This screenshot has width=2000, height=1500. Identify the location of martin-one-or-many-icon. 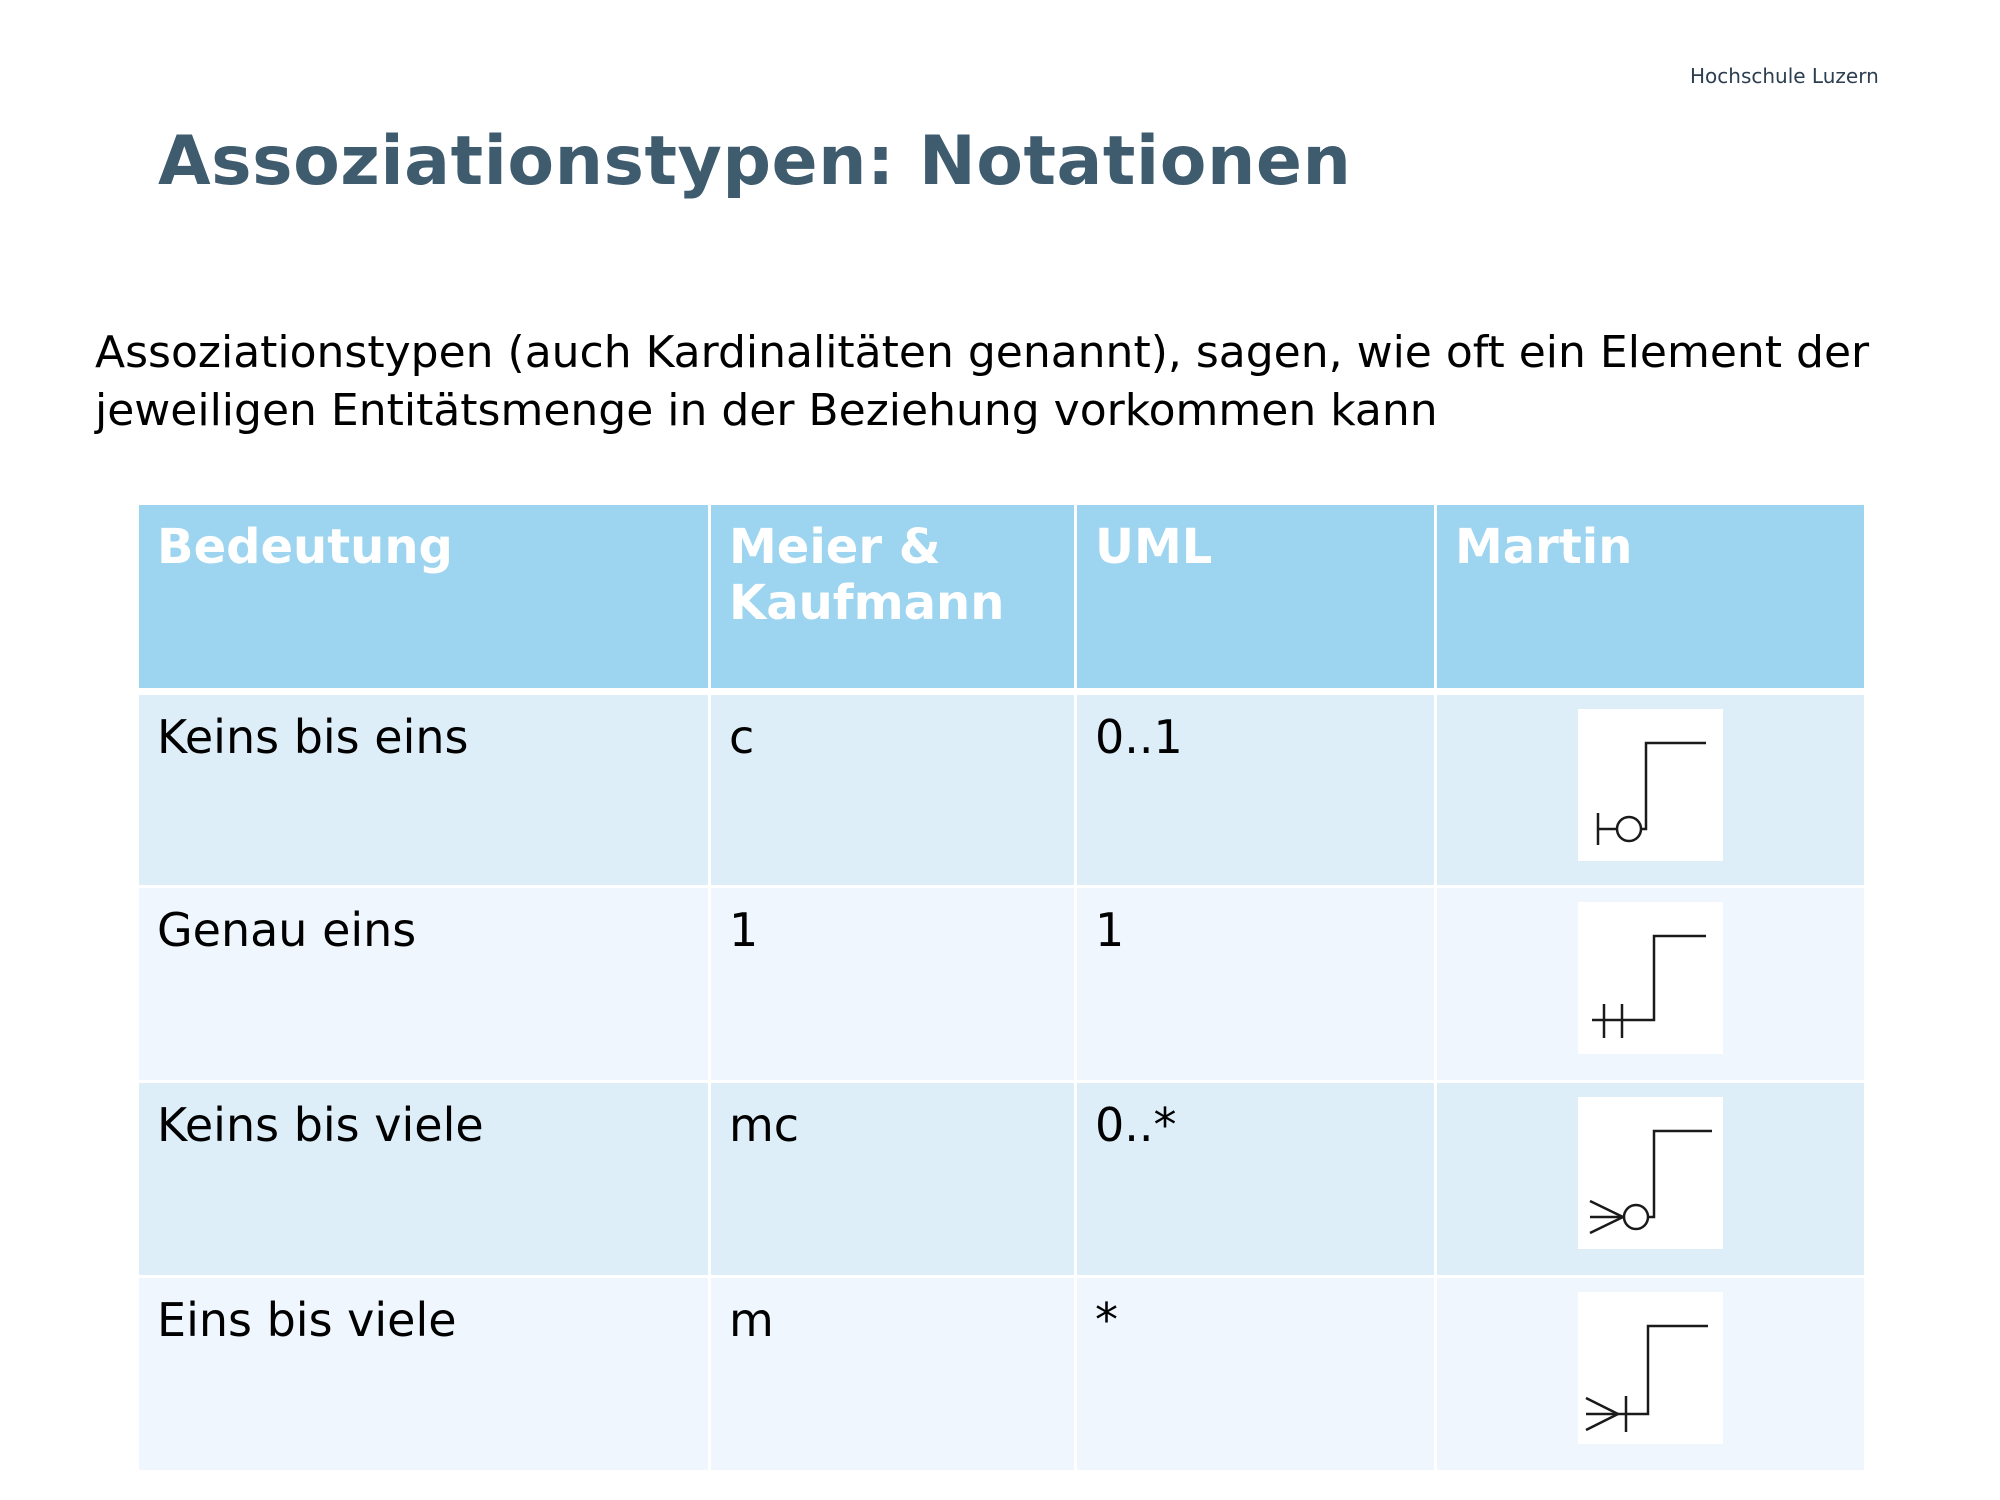
(1650, 1368).